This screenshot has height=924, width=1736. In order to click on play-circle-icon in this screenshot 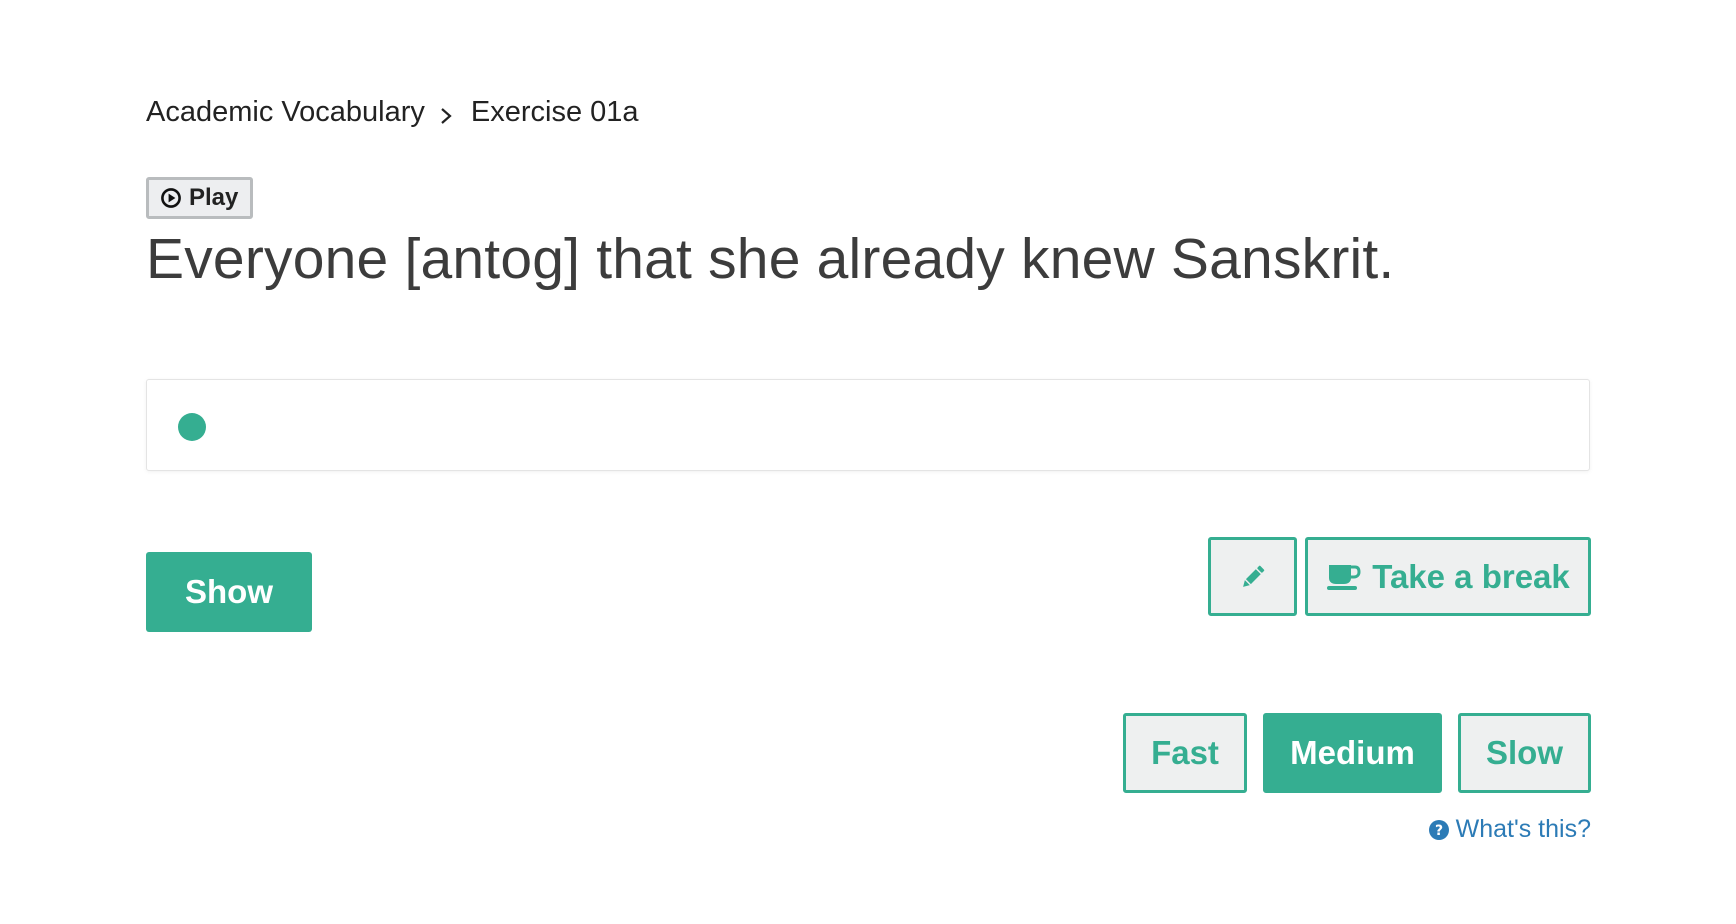, I will do `click(171, 198)`.